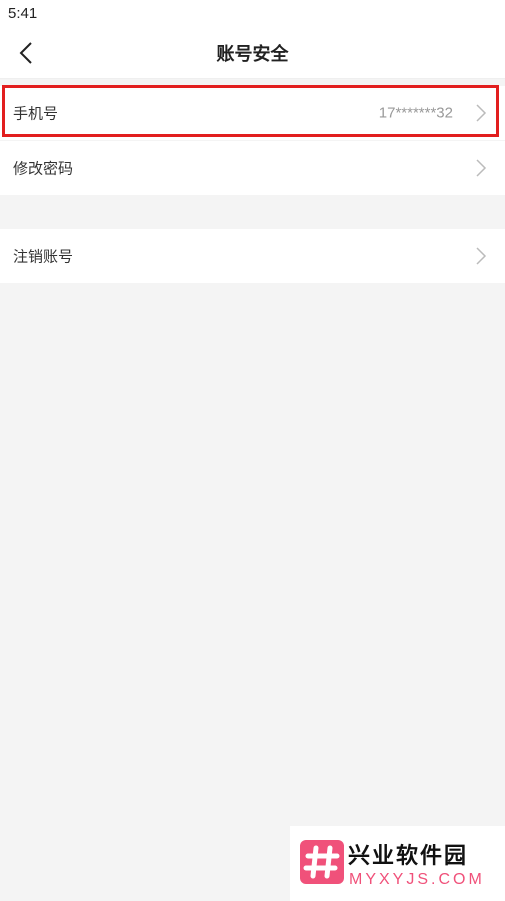 The image size is (505, 901). What do you see at coordinates (408, 856) in the screenshot?
I see `watermark-title: 兴业软件园` at bounding box center [408, 856].